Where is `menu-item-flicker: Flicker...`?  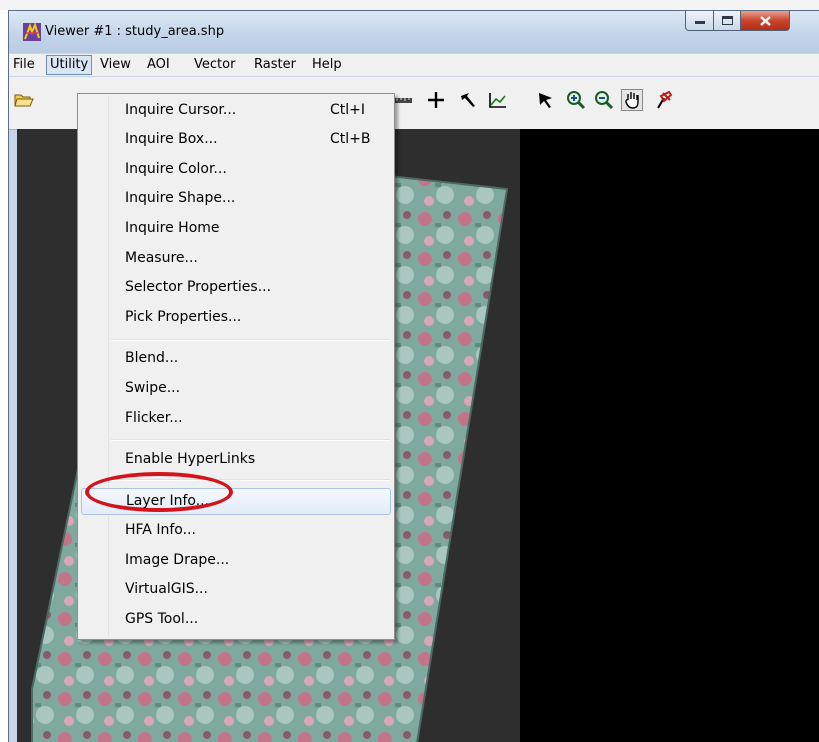 menu-item-flicker: Flicker... is located at coordinates (236, 419).